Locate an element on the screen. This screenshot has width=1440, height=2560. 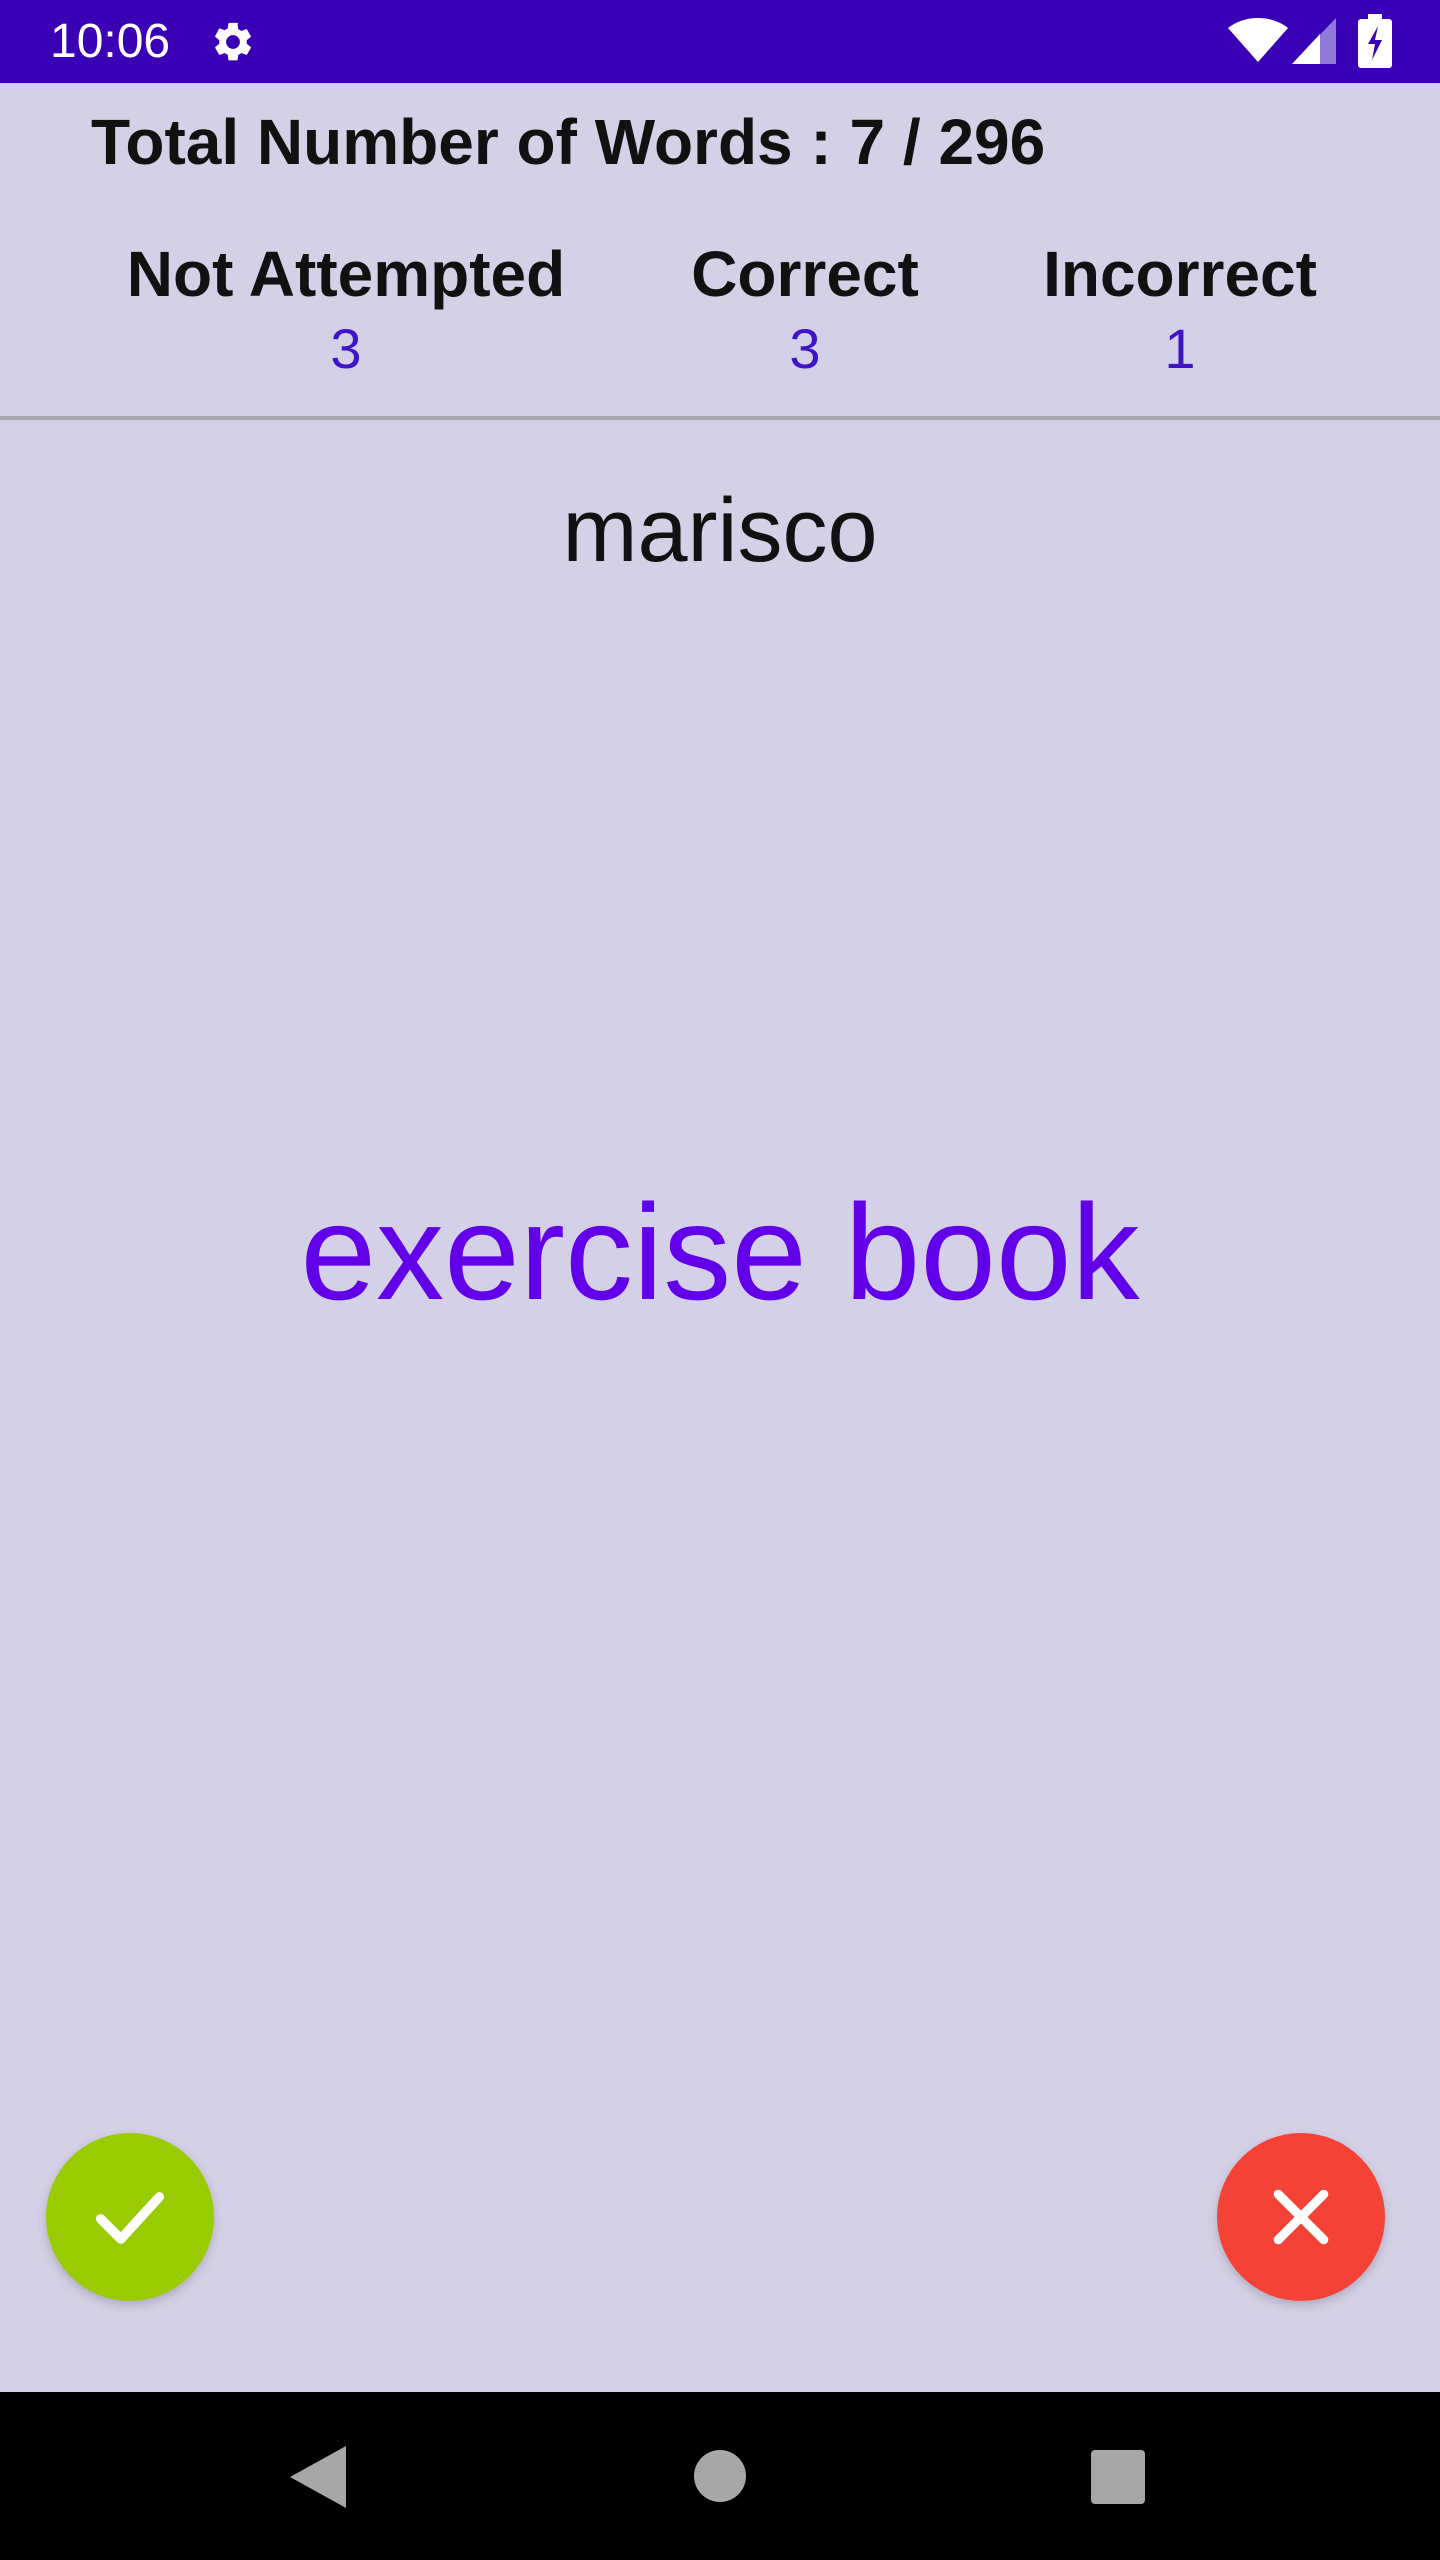
signal-icon is located at coordinates (1314, 41).